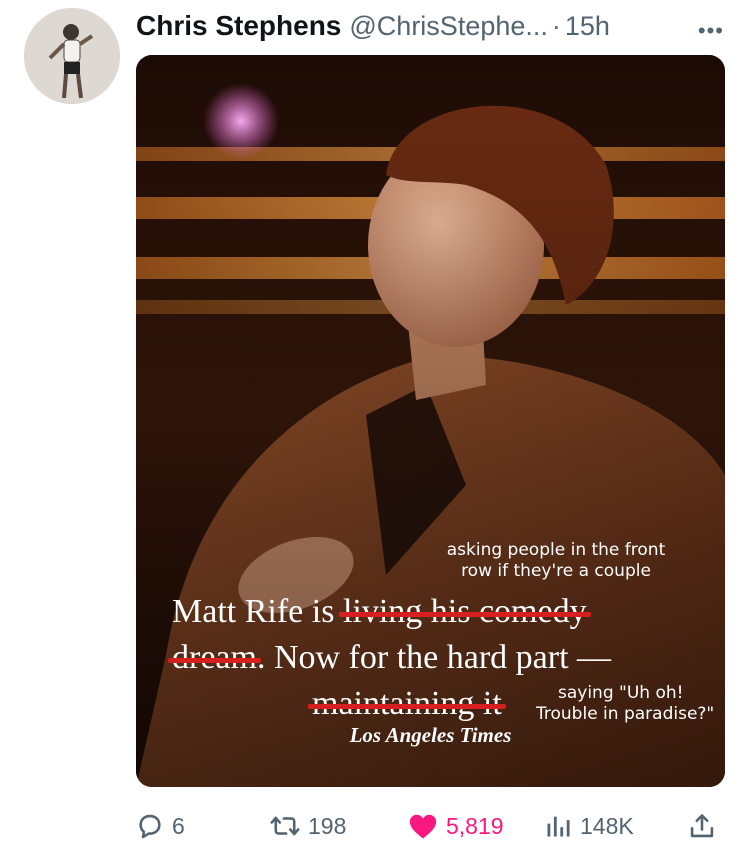  What do you see at coordinates (702, 826) in the screenshot?
I see `share-icon` at bounding box center [702, 826].